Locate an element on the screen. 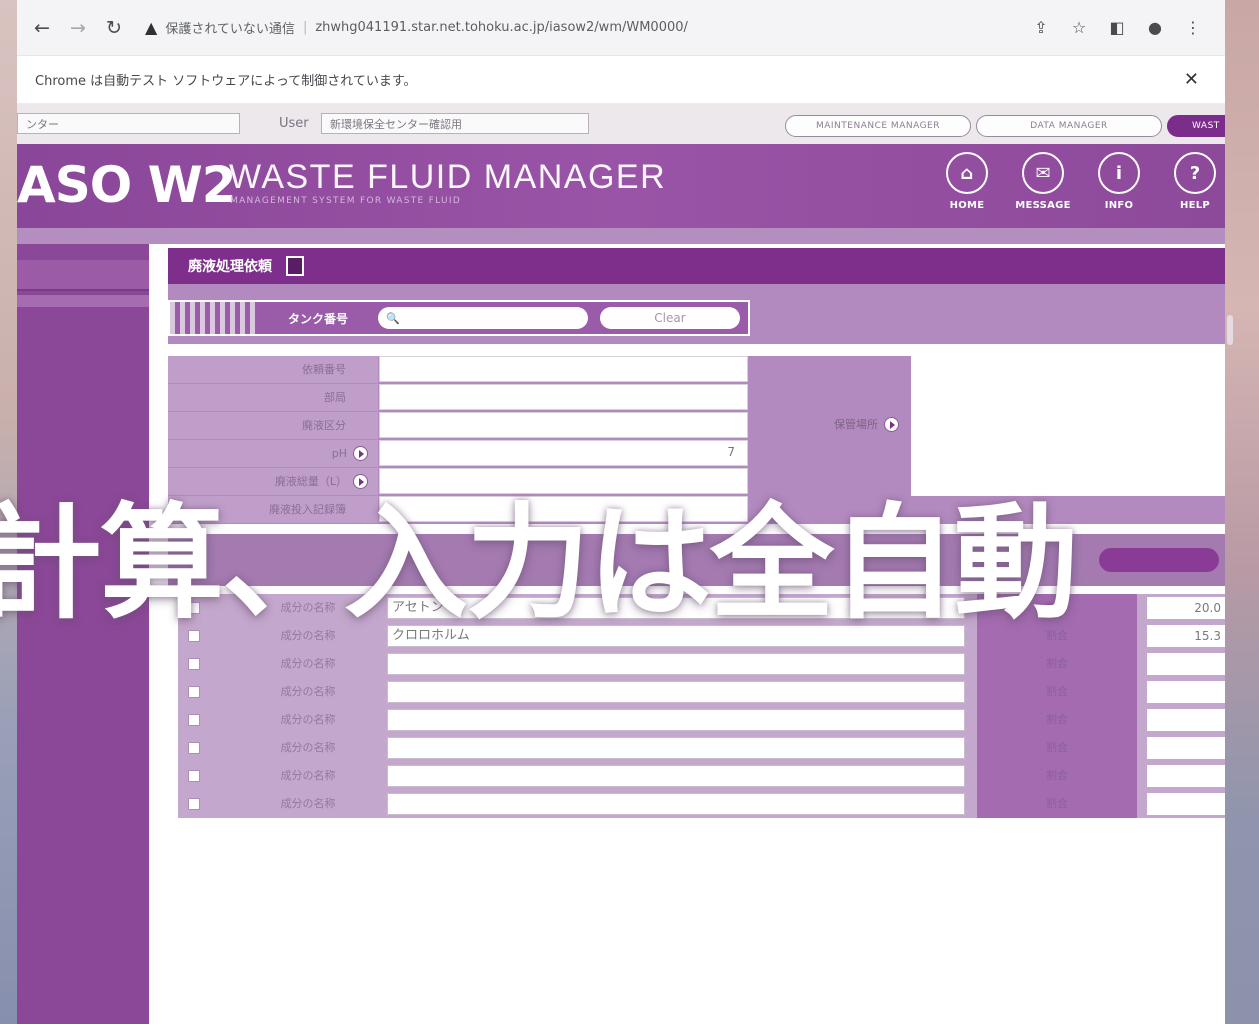 This screenshot has height=1024, width=1259. side-panel-icon: ◧ is located at coordinates (1117, 28).